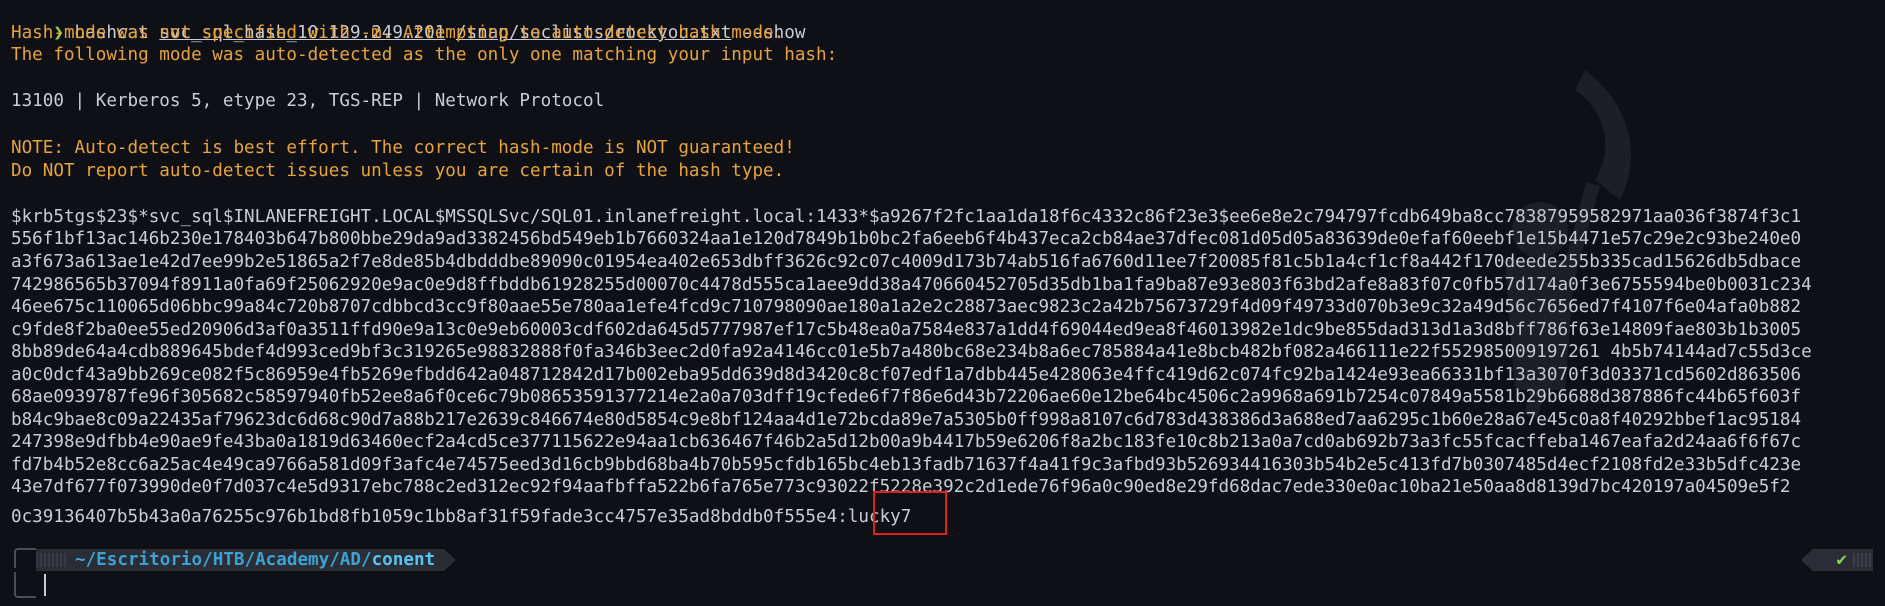 The image size is (1885, 606). I want to click on prompt-statusbar: ~/Escritorio/HTB/Academy/AD/conent ✔, so click(942, 562).